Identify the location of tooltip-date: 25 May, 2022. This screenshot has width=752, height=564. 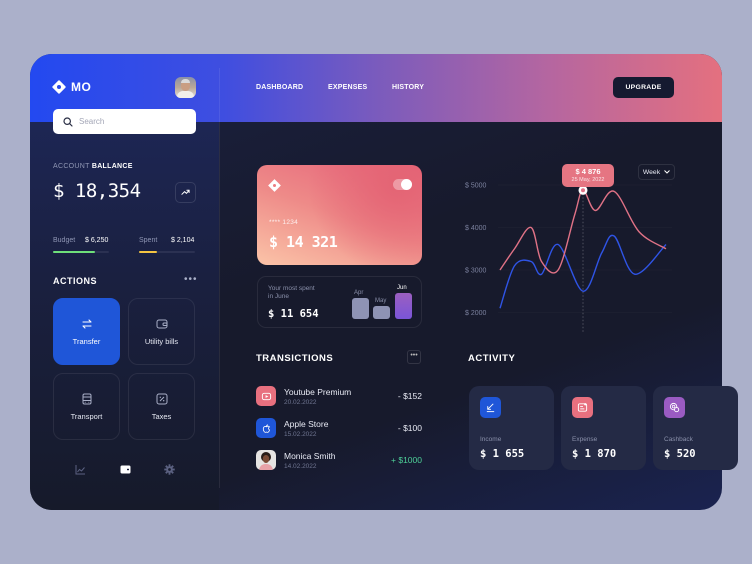
(588, 180).